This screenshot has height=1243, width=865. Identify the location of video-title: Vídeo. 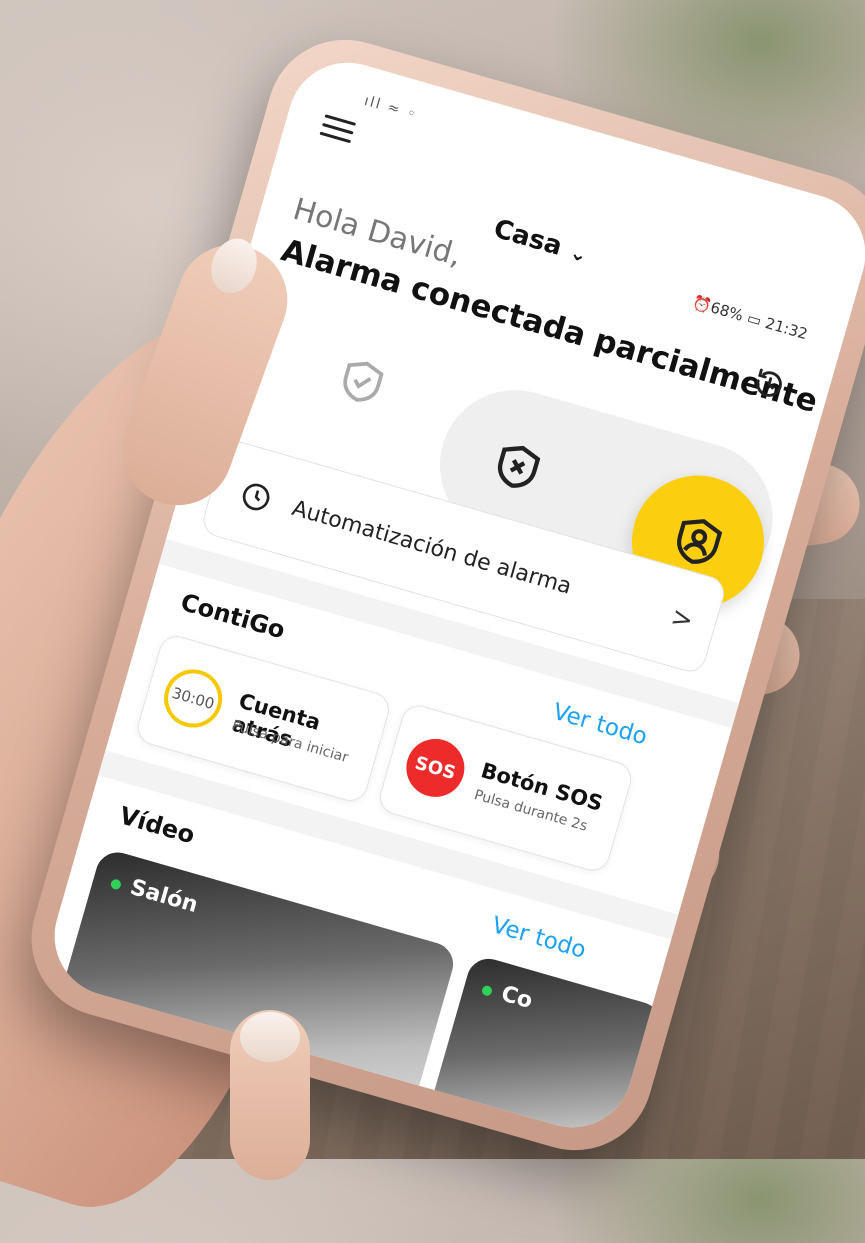
(157, 825).